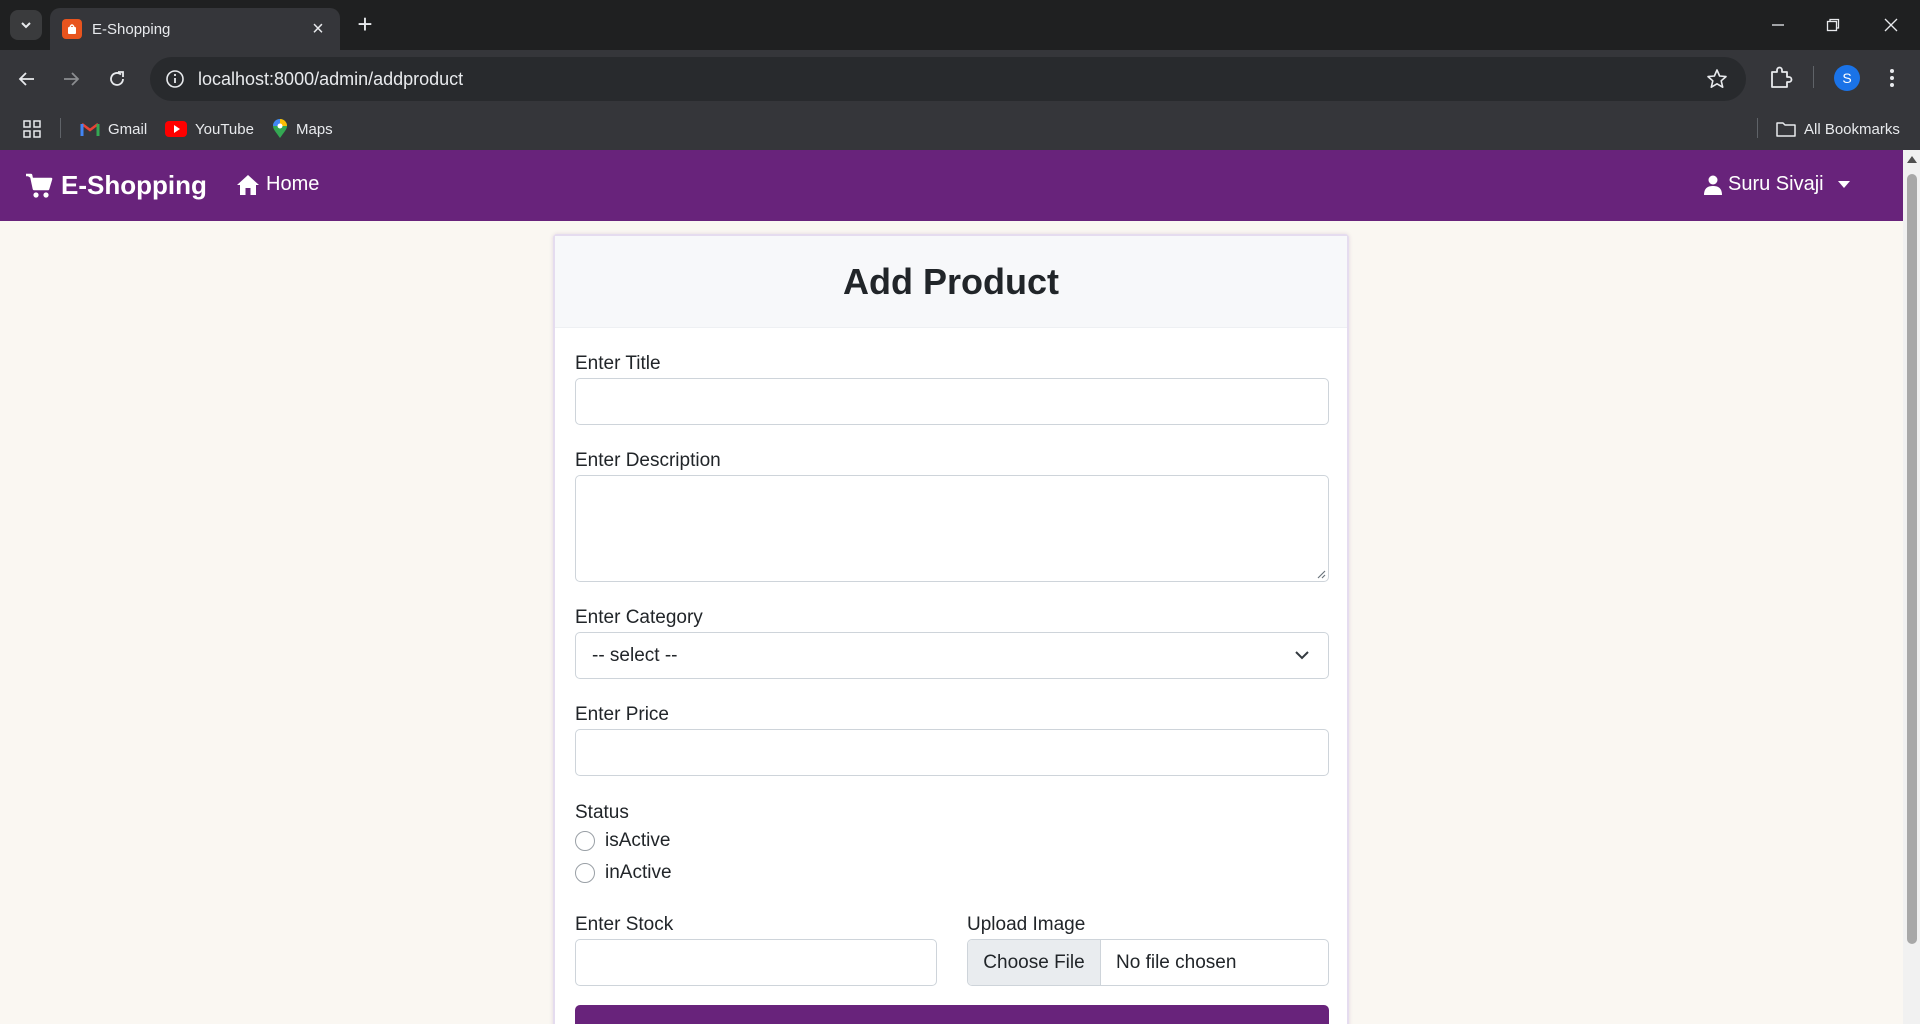  Describe the element at coordinates (952, 528) in the screenshot. I see `description-textarea` at that location.